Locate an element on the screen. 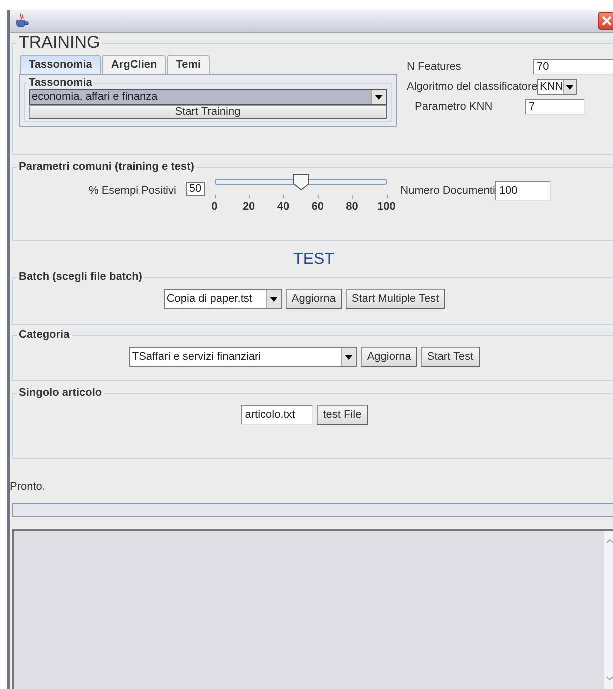 The image size is (613, 689). section-title: Batch (scegli file batch) is located at coordinates (81, 277).